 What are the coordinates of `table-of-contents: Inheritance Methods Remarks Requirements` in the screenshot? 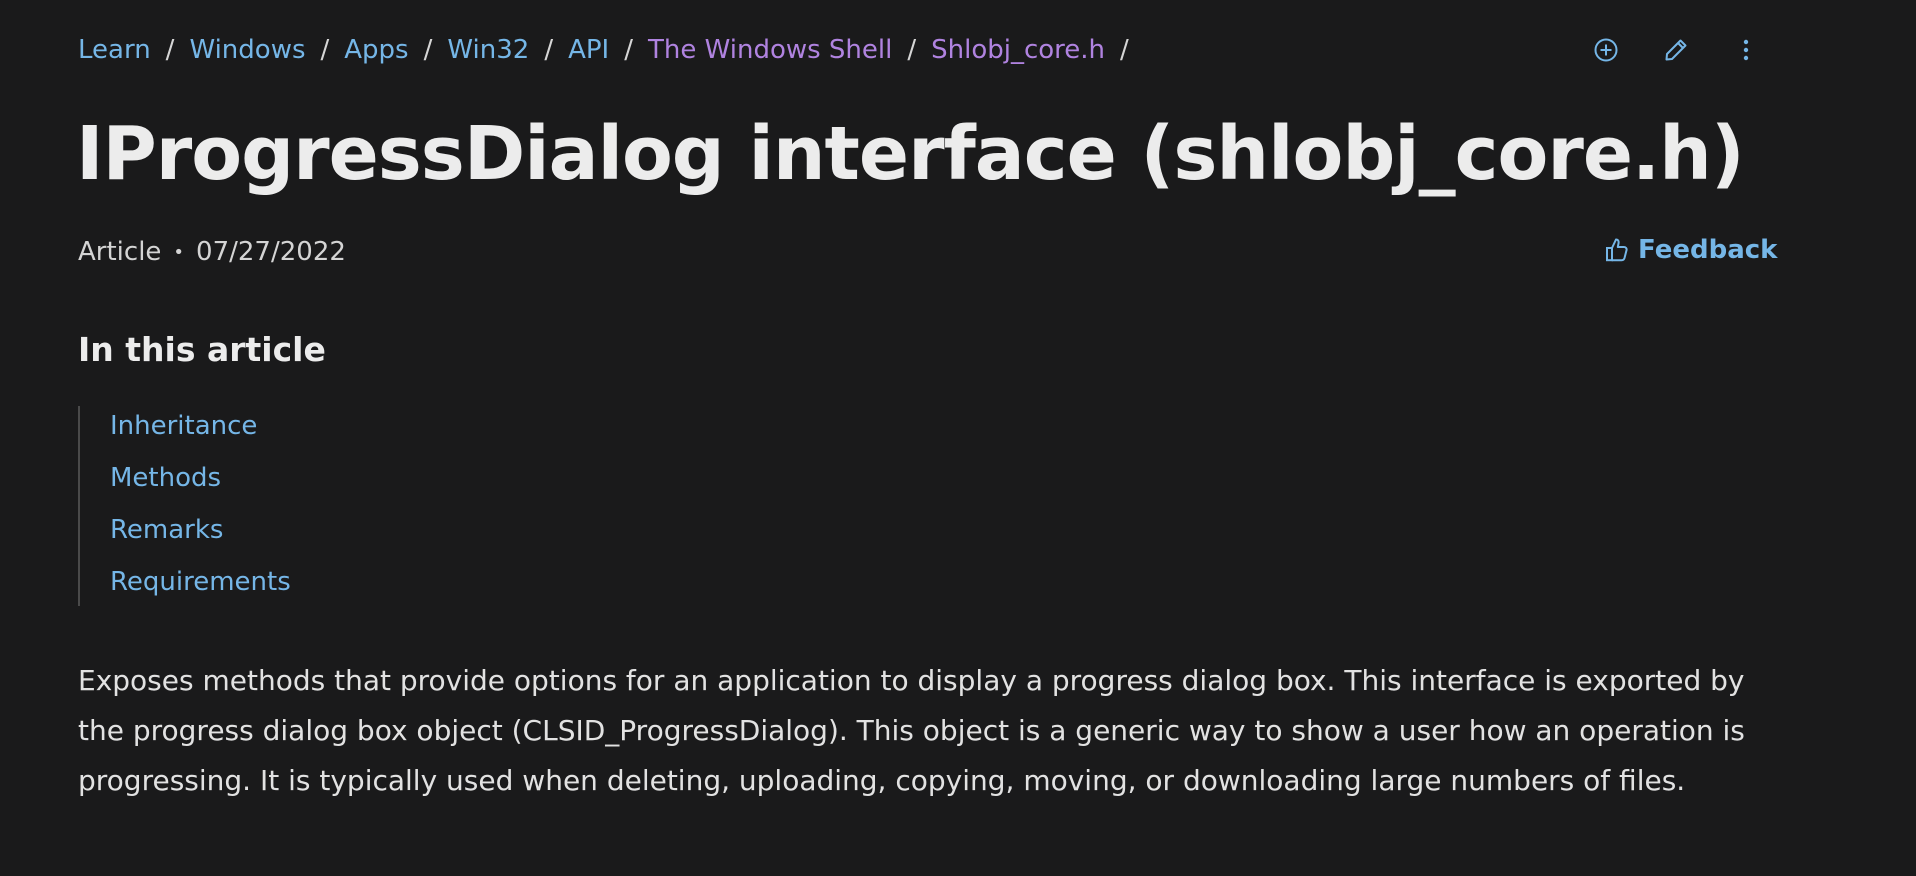 It's located at (184, 506).